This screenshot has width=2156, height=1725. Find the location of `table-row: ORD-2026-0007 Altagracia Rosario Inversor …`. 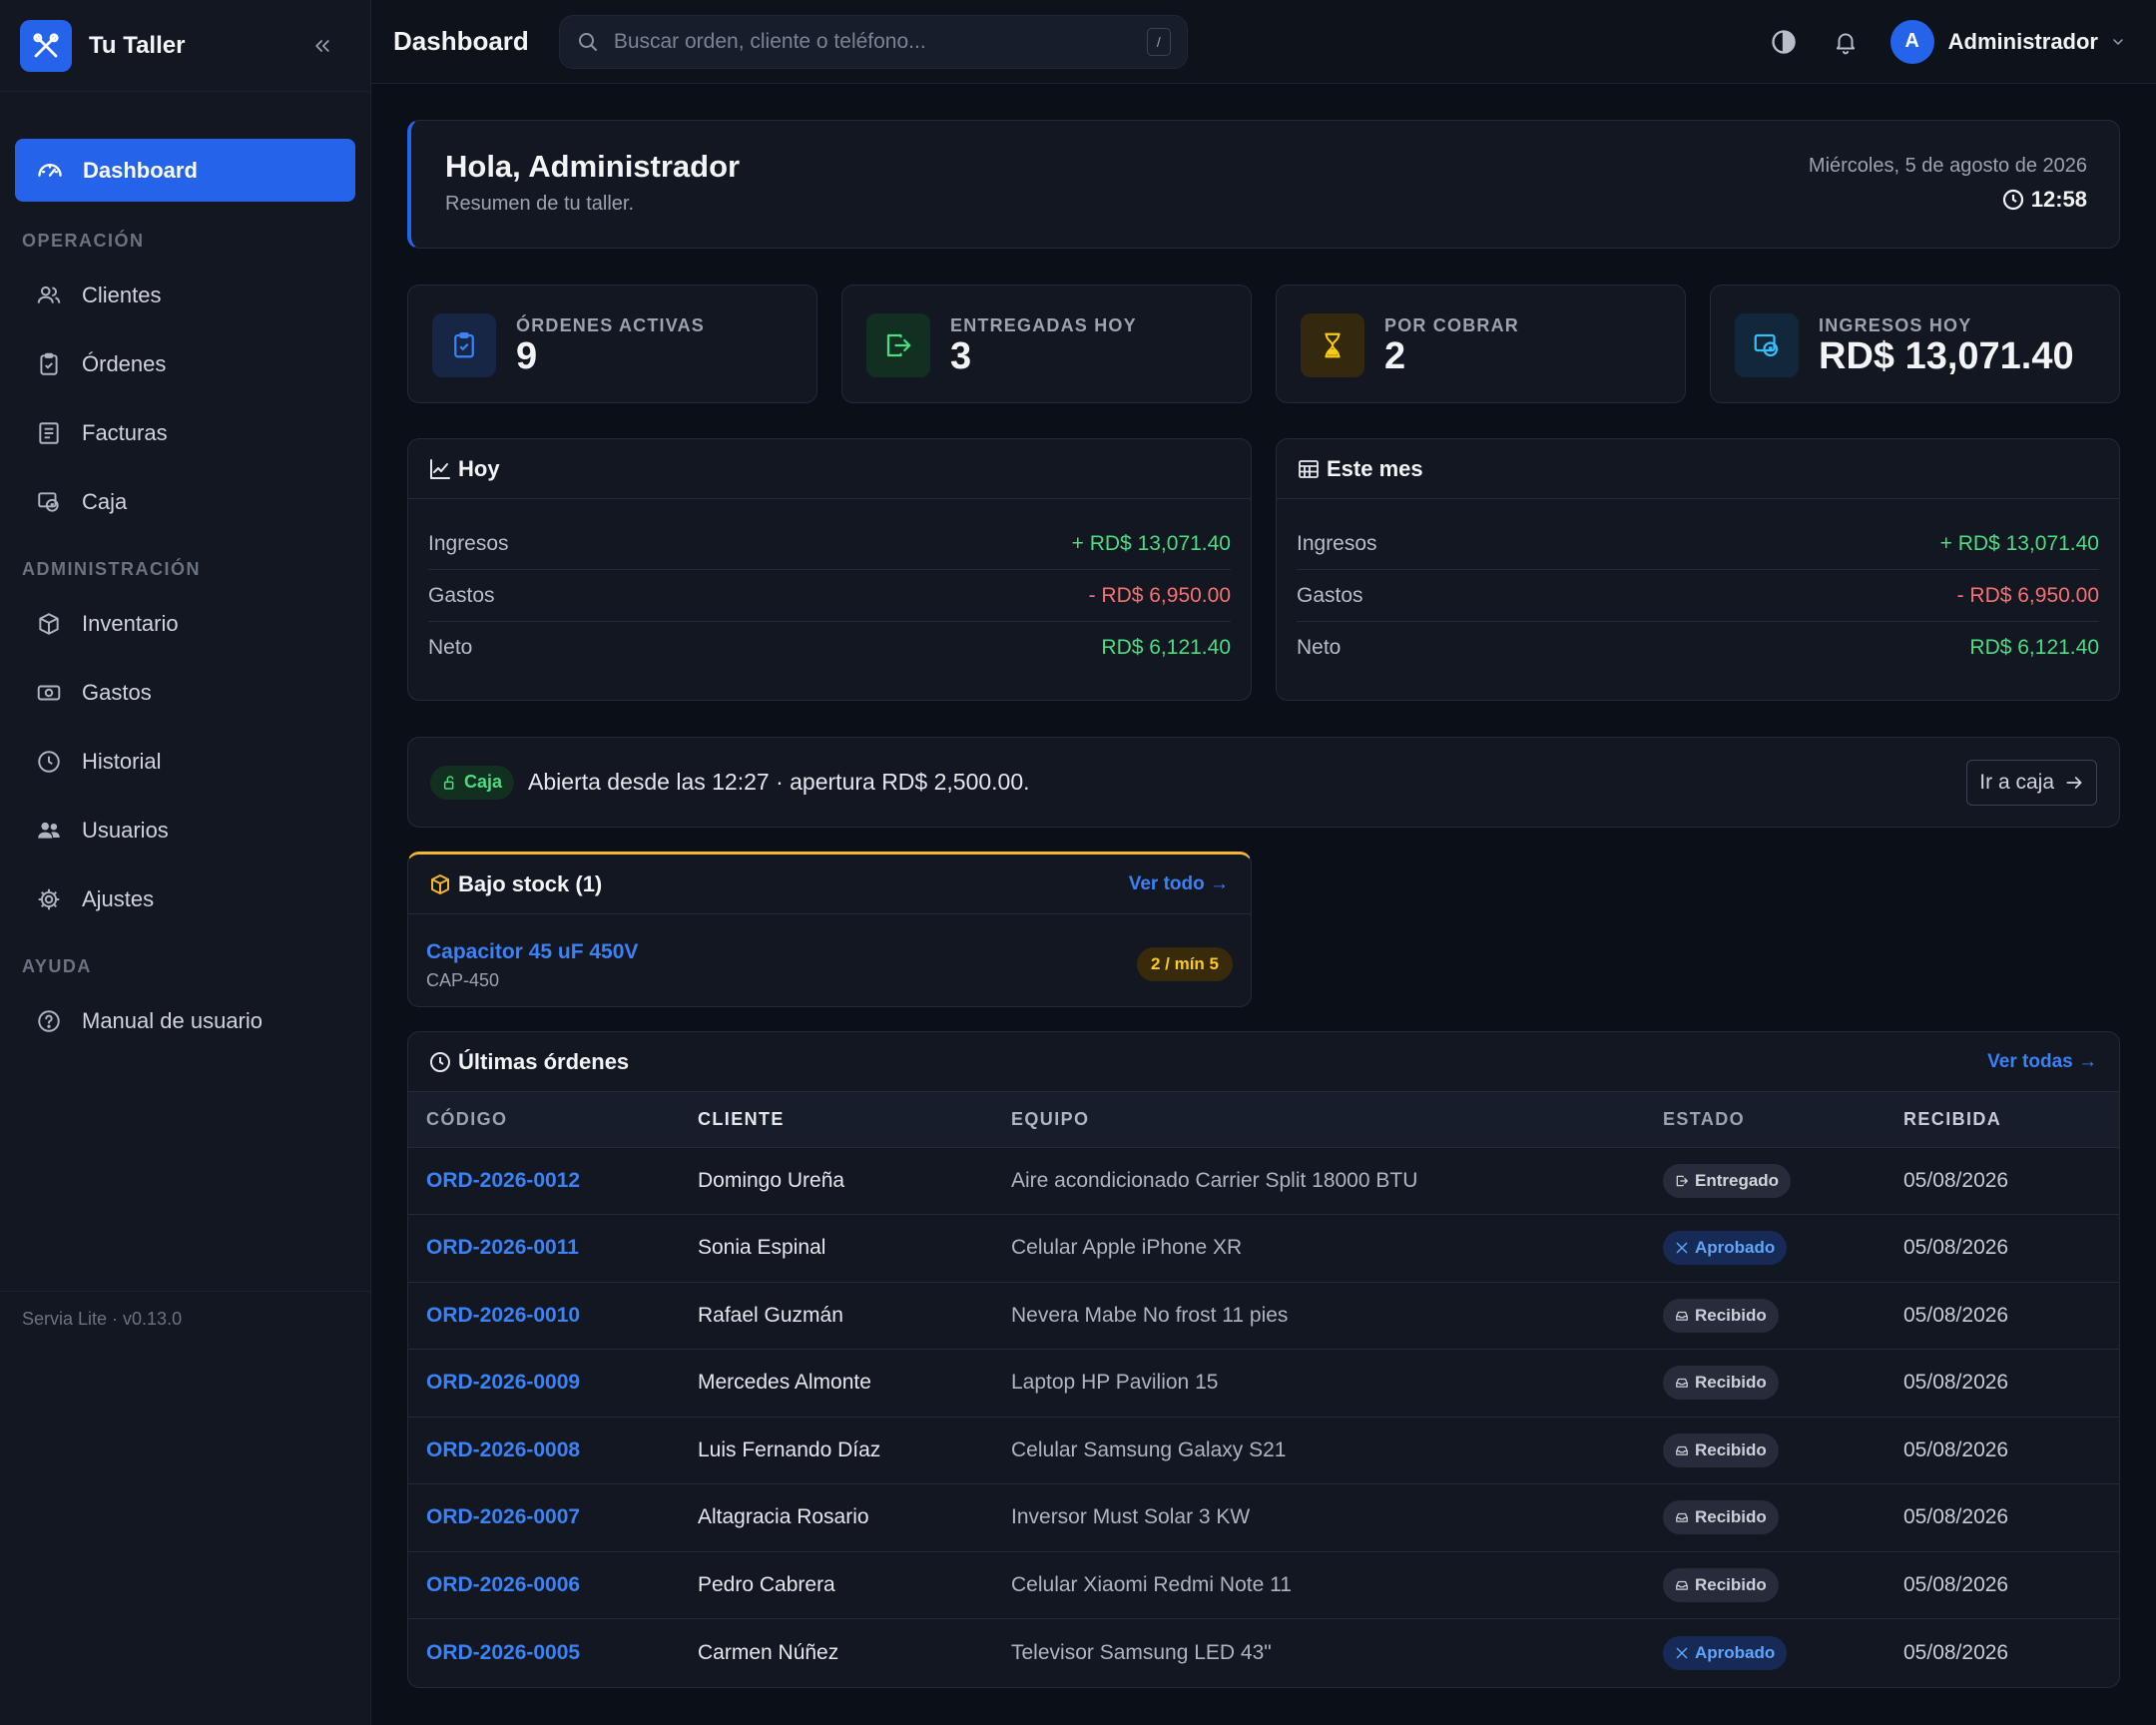

table-row: ORD-2026-0007 Altagracia Rosario Inversor … is located at coordinates (1263, 1518).